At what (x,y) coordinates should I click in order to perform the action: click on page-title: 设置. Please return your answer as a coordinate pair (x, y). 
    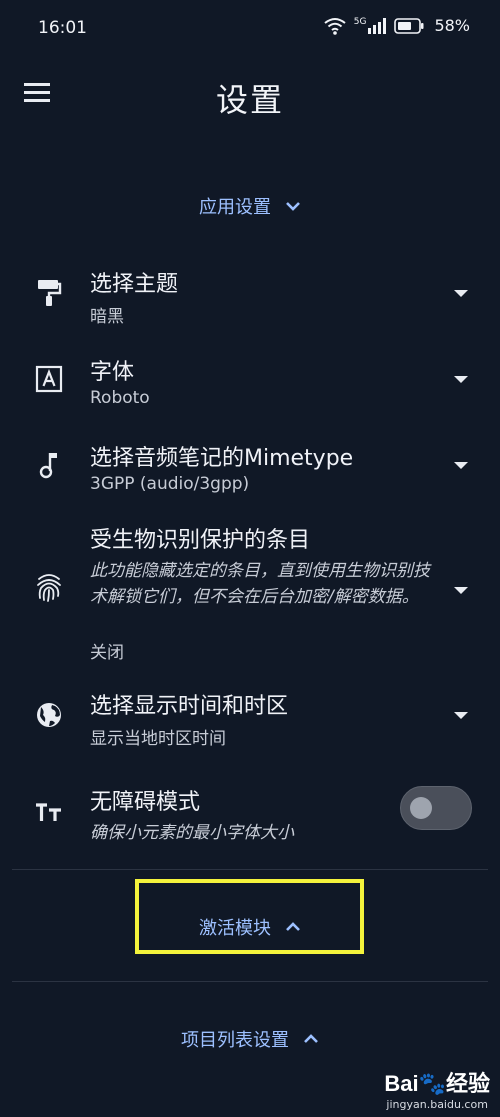
    Looking at the image, I should click on (249, 100).